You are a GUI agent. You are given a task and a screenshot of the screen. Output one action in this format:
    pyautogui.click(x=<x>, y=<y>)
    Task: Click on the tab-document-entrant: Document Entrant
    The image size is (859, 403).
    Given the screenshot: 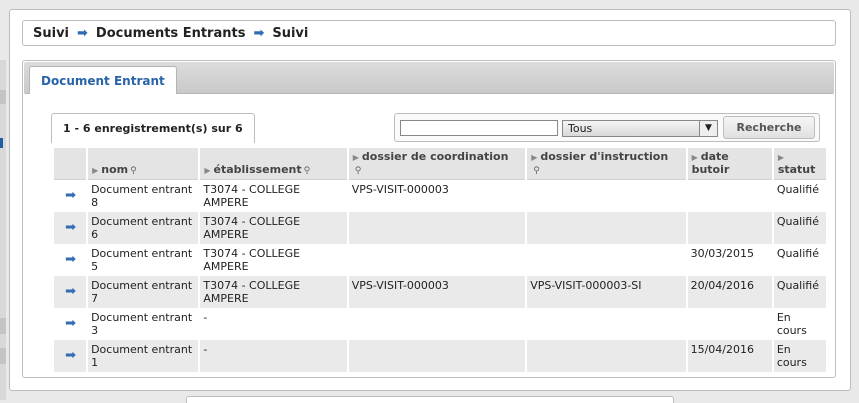 What is the action you would take?
    pyautogui.click(x=103, y=80)
    